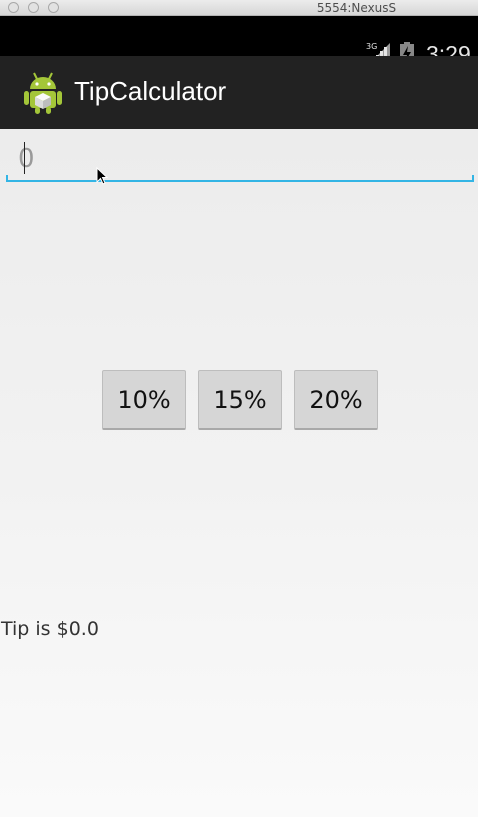 Image resolution: width=478 pixels, height=817 pixels. I want to click on tip-15-percent-button: 15%, so click(240, 400).